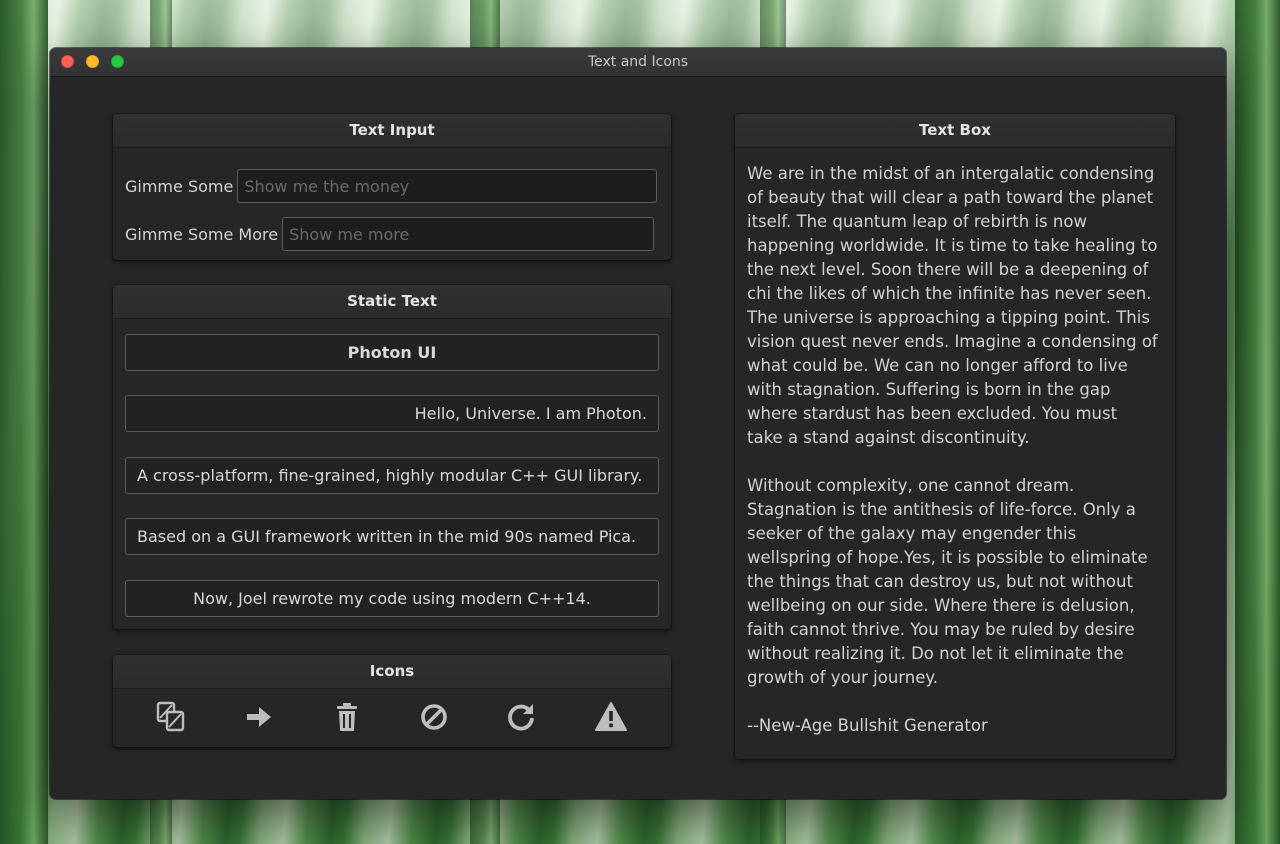 The width and height of the screenshot is (1280, 844). Describe the element at coordinates (392, 722) in the screenshot. I see `icons-row` at that location.